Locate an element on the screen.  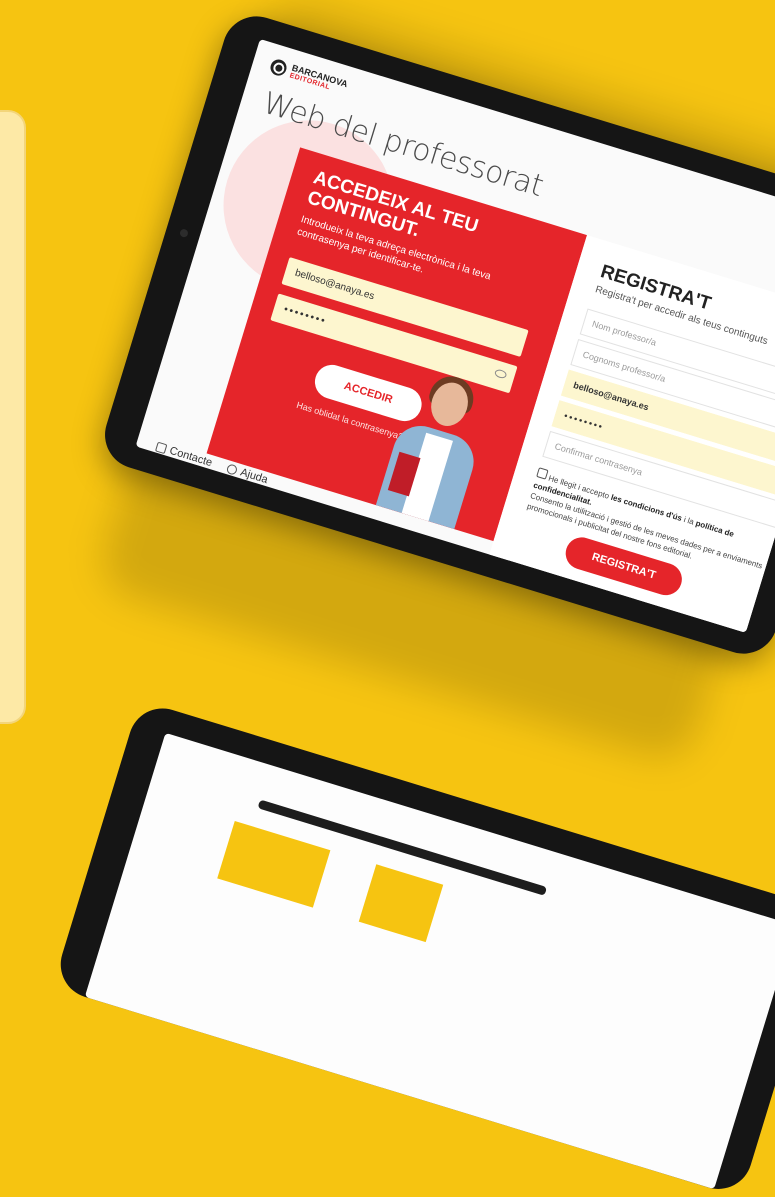
camera-icon is located at coordinates (183, 233).